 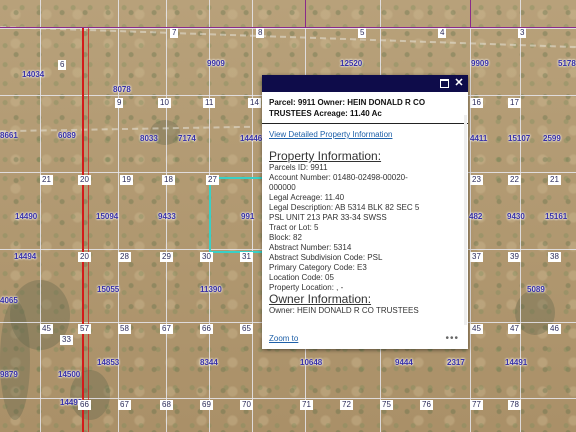 What do you see at coordinates (344, 207) in the screenshot?
I see `info-line: Legal Description: AB 5314 BLK 82 SEC 5` at bounding box center [344, 207].